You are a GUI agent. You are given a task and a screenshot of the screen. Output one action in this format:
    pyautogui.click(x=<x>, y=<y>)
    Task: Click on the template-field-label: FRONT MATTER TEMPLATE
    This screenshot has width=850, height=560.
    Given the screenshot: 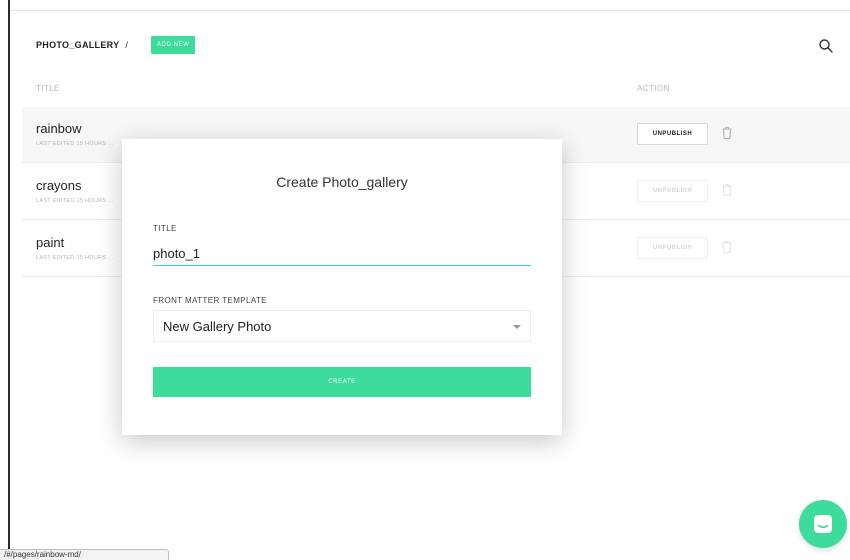 What is the action you would take?
    pyautogui.click(x=210, y=300)
    